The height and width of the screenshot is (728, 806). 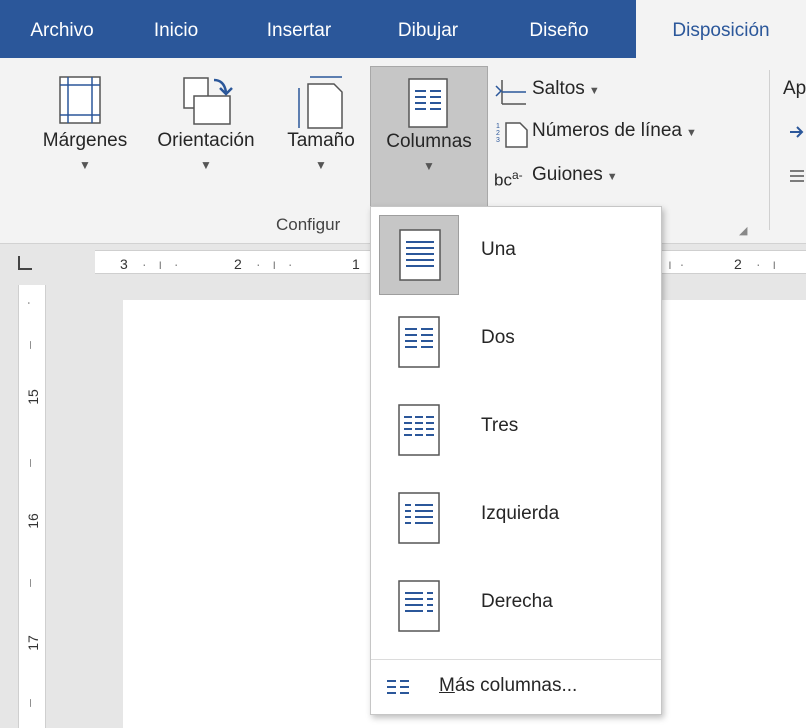 I want to click on breaks-label: Saltos ▼, so click(x=566, y=88).